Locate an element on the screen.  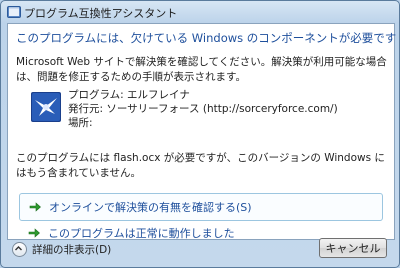
title-bar: プログラム互換性アシスタント is located at coordinates (200, 12).